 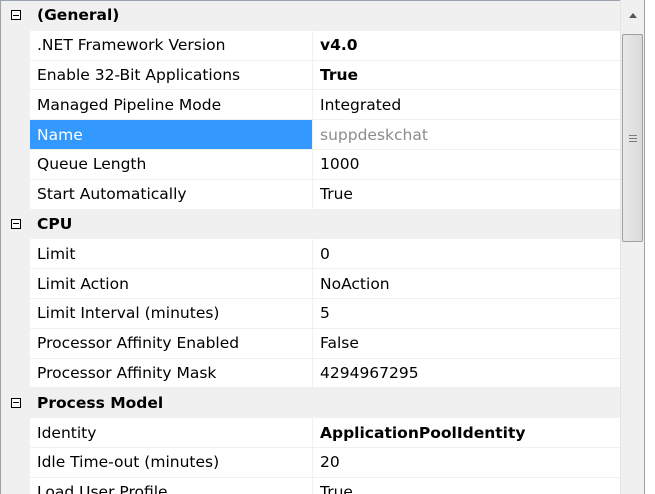 I want to click on property-row: Queue Length 1000, so click(x=310, y=164).